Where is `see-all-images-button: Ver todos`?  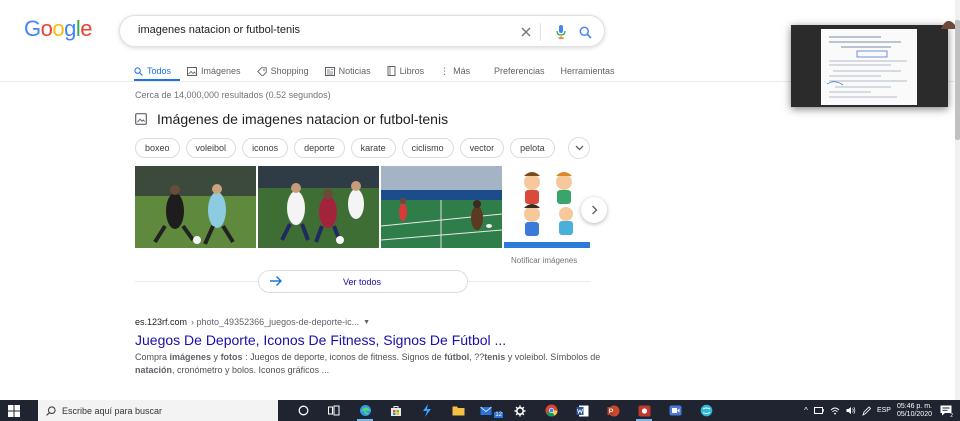 see-all-images-button: Ver todos is located at coordinates (363, 281).